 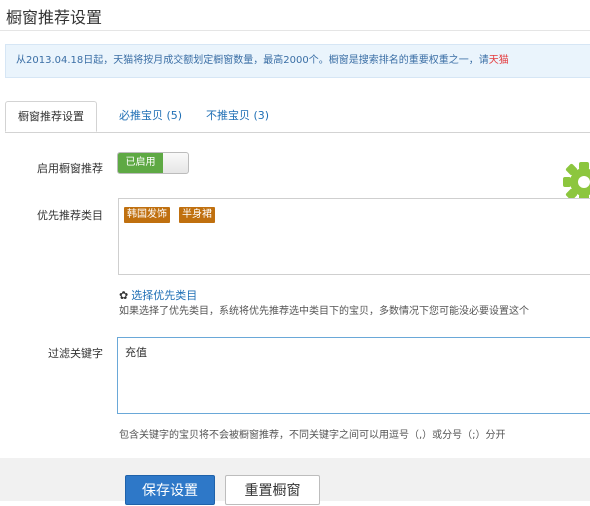 What do you see at coordinates (54, 17) in the screenshot?
I see `page-title: 橱窗推荐设置` at bounding box center [54, 17].